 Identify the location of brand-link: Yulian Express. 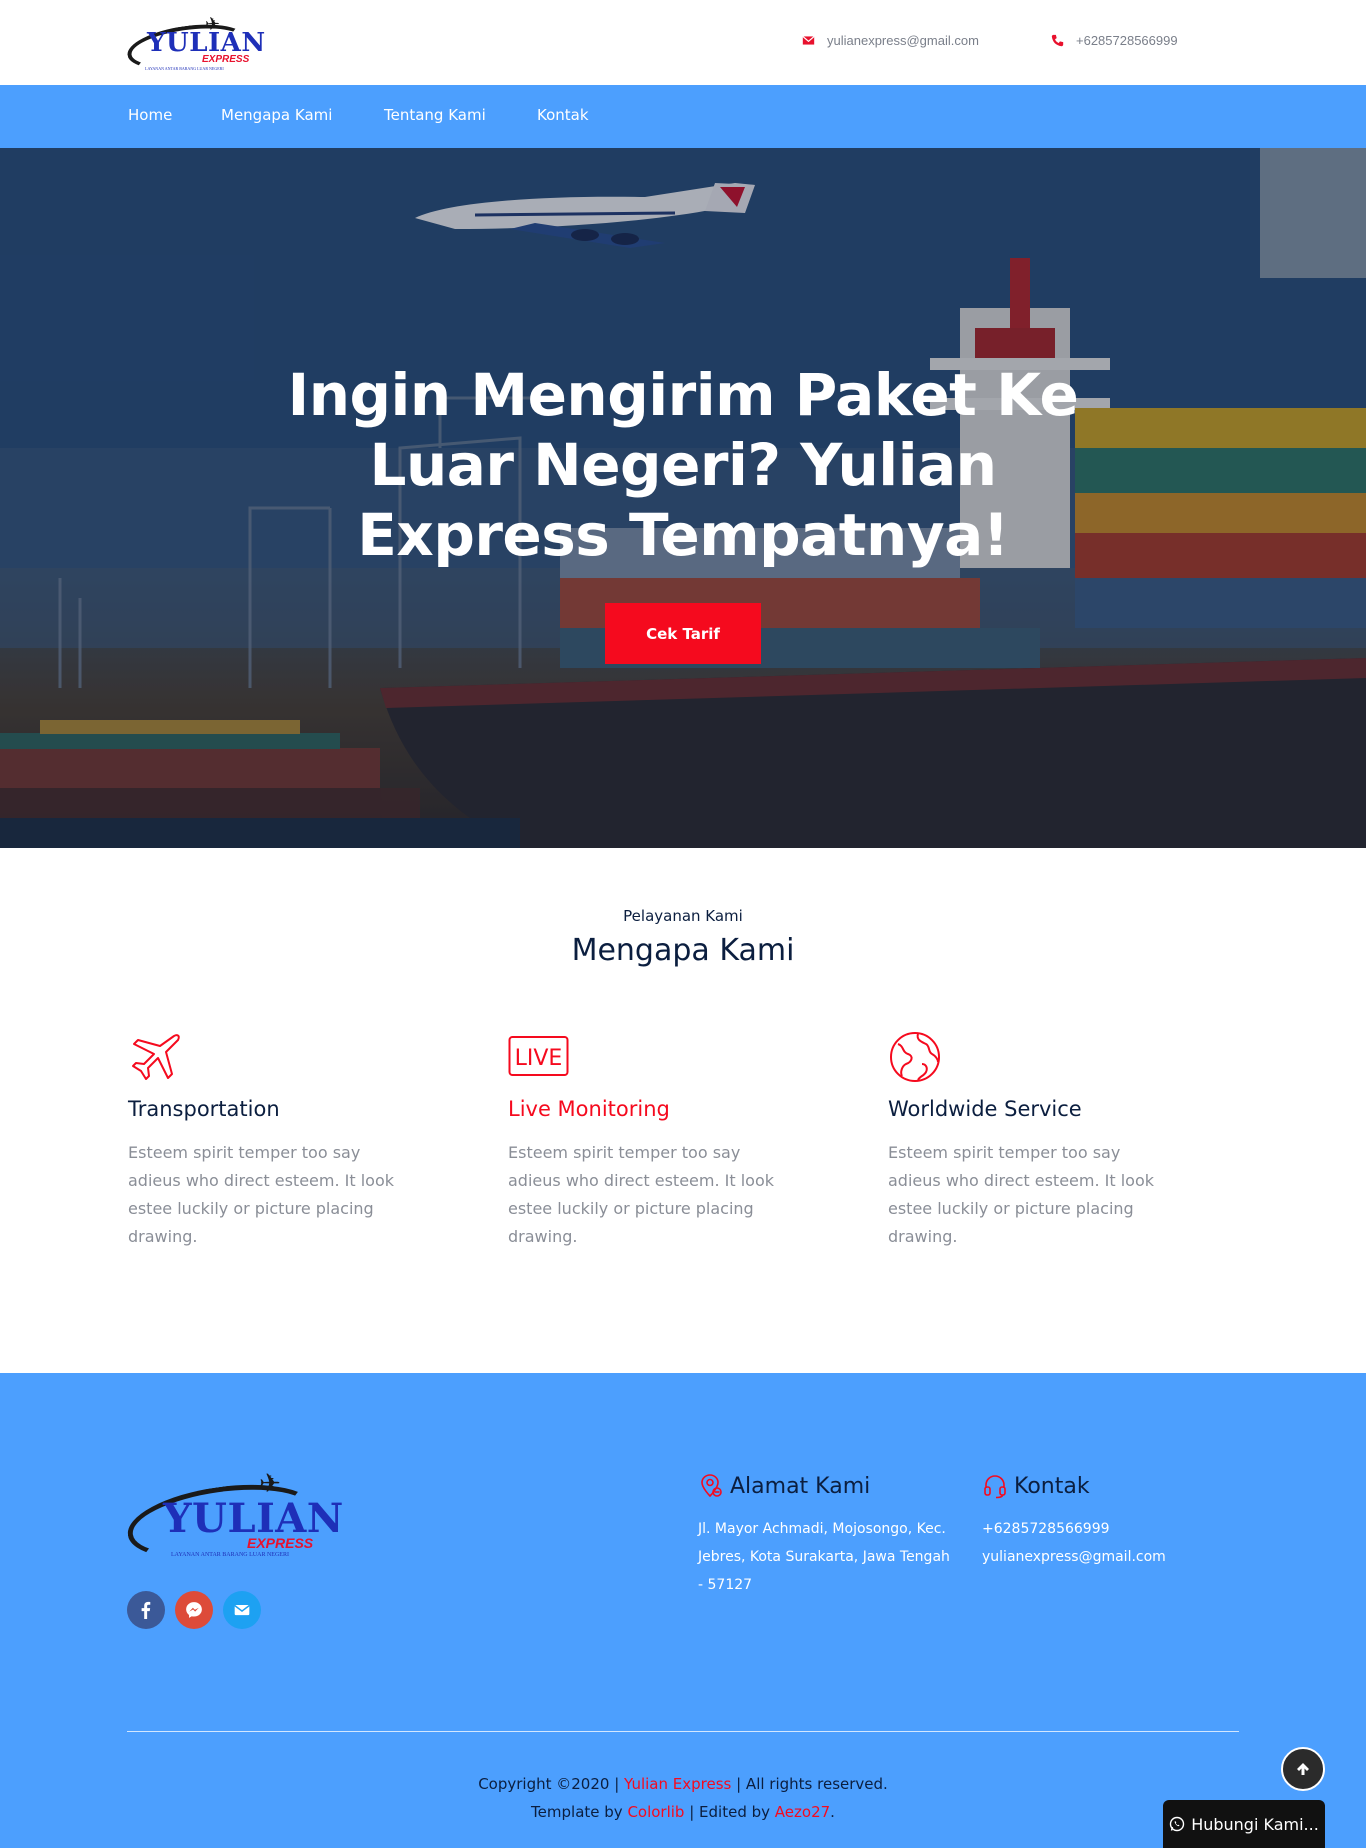
(677, 1784).